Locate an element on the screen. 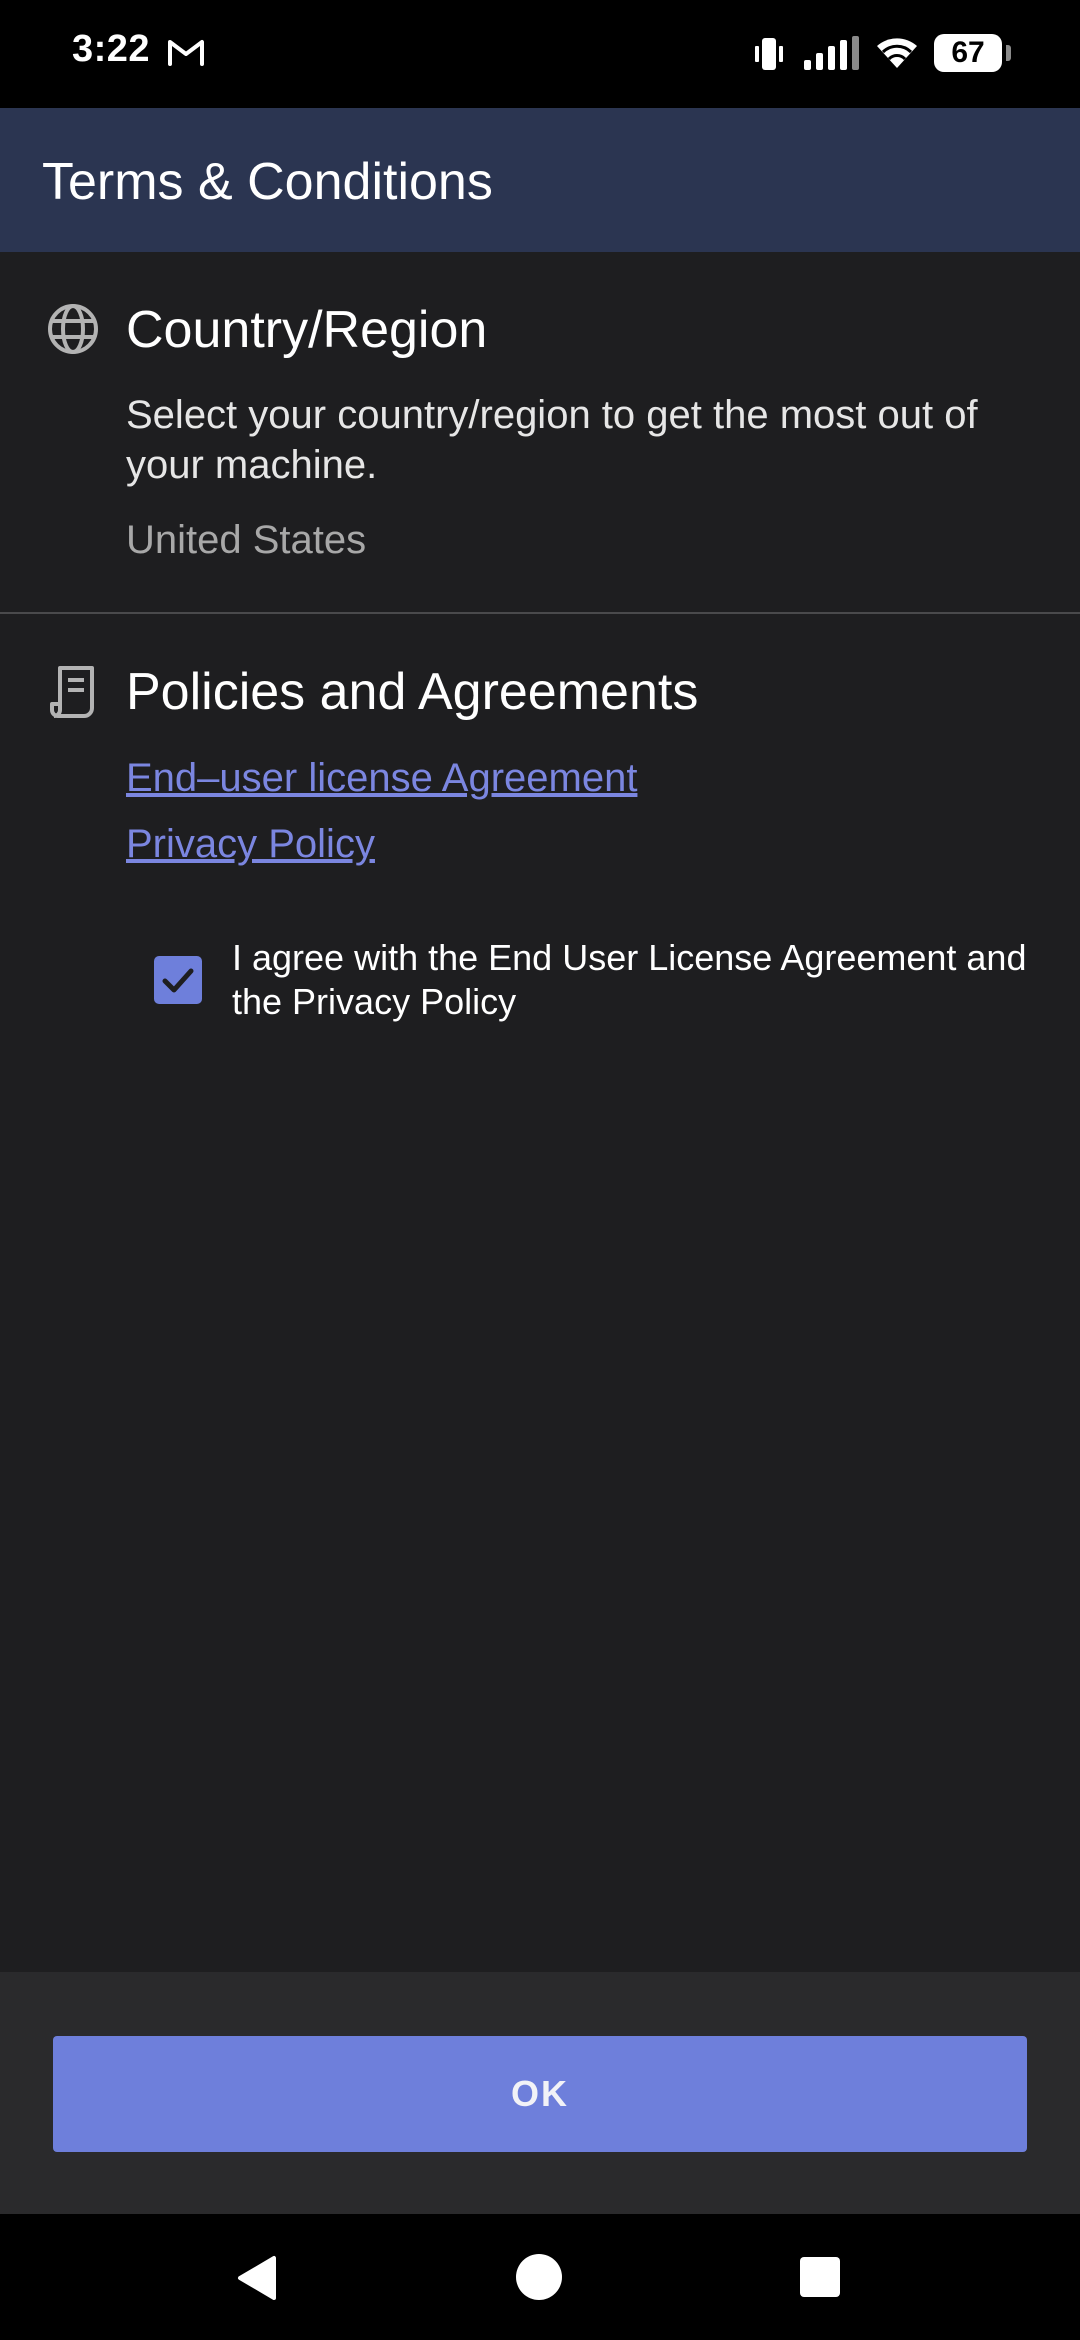 This screenshot has height=2340, width=1080. eula-link: End–user license Agreement is located at coordinates (381, 778).